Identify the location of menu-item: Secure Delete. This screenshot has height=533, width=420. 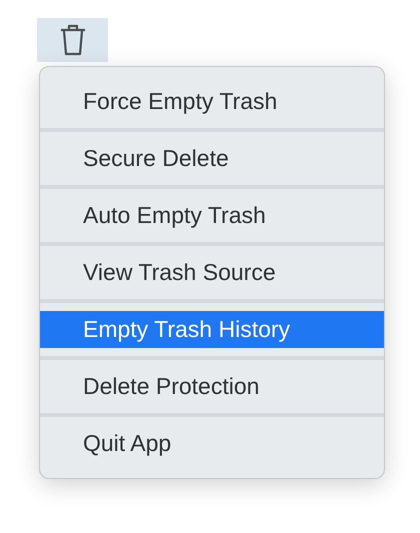
(212, 158).